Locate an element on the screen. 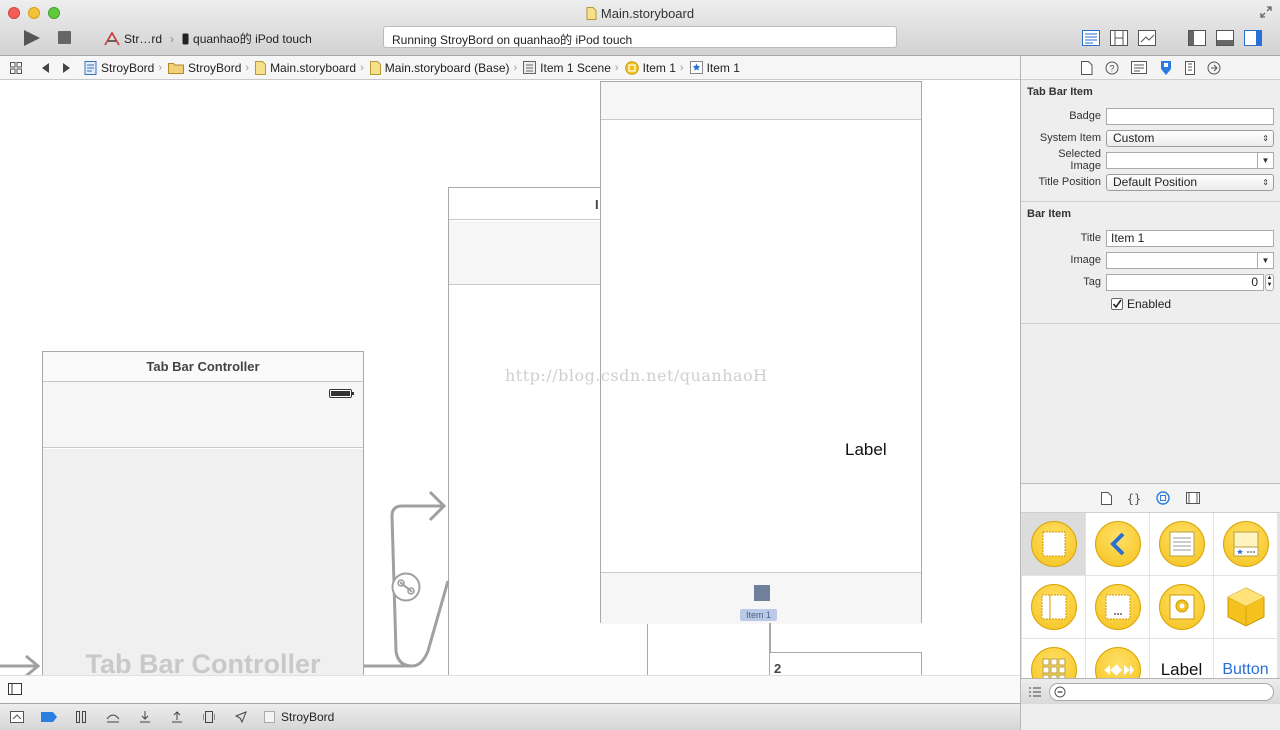 This screenshot has width=1280, height=730. table-view-controller-object-icon is located at coordinates (1181, 544).